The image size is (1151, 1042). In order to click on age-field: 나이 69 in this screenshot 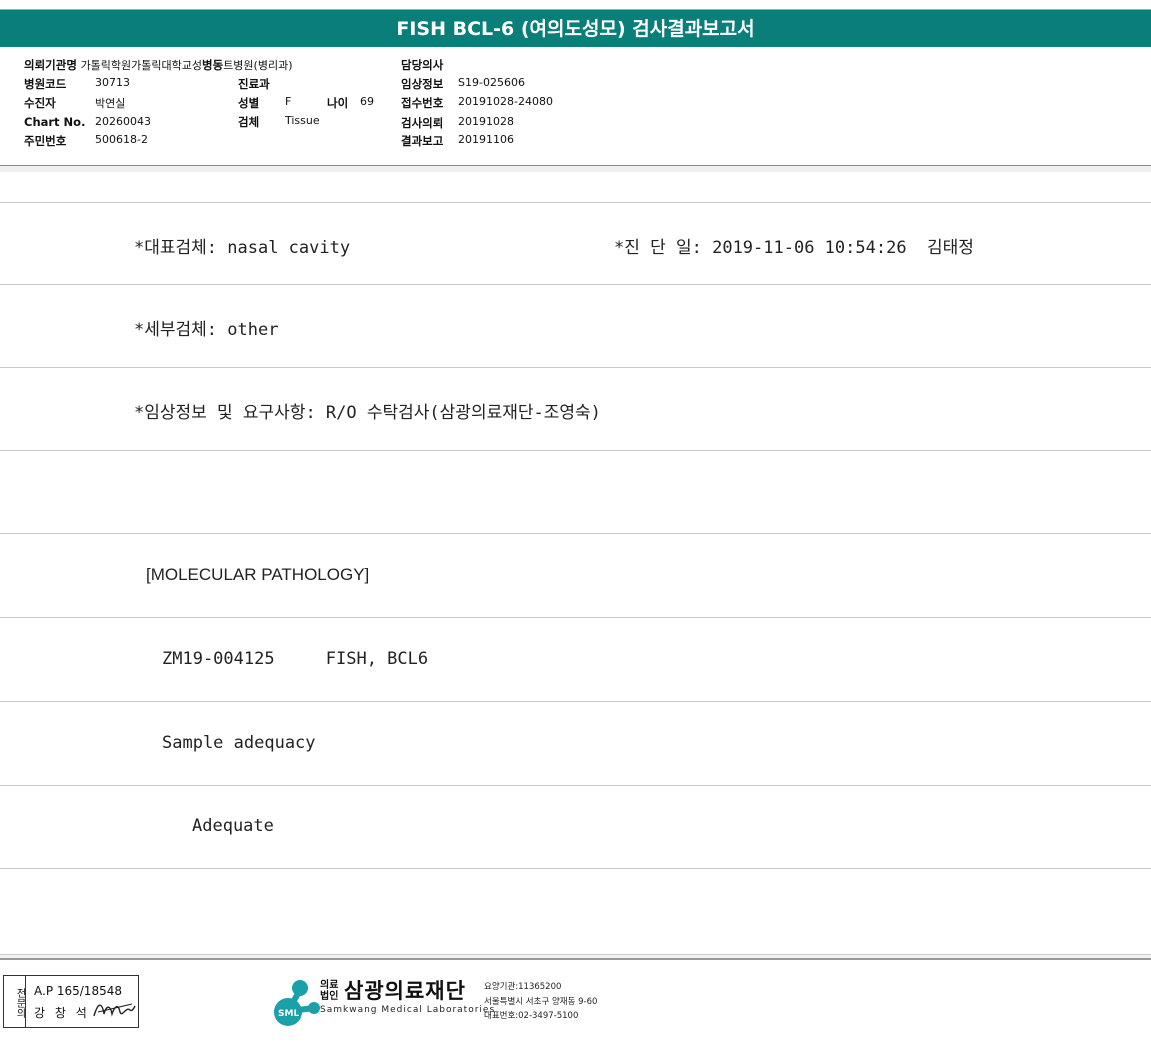, I will do `click(350, 102)`.